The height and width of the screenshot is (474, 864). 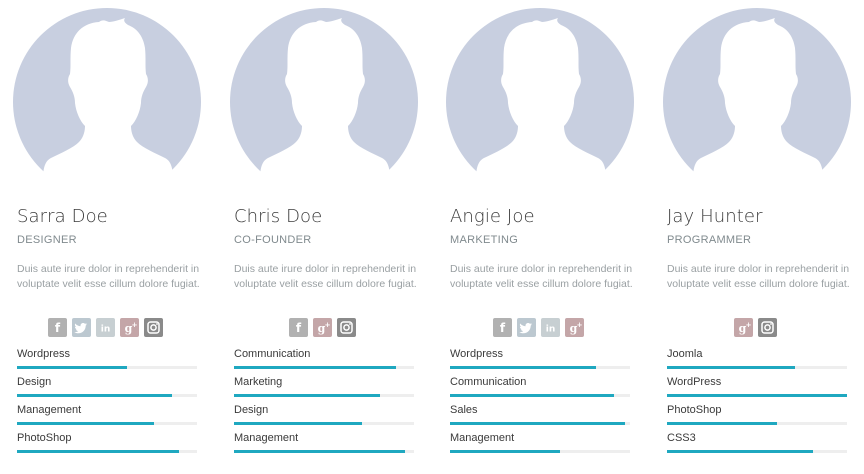 What do you see at coordinates (694, 382) in the screenshot?
I see `skill-label: WordPress` at bounding box center [694, 382].